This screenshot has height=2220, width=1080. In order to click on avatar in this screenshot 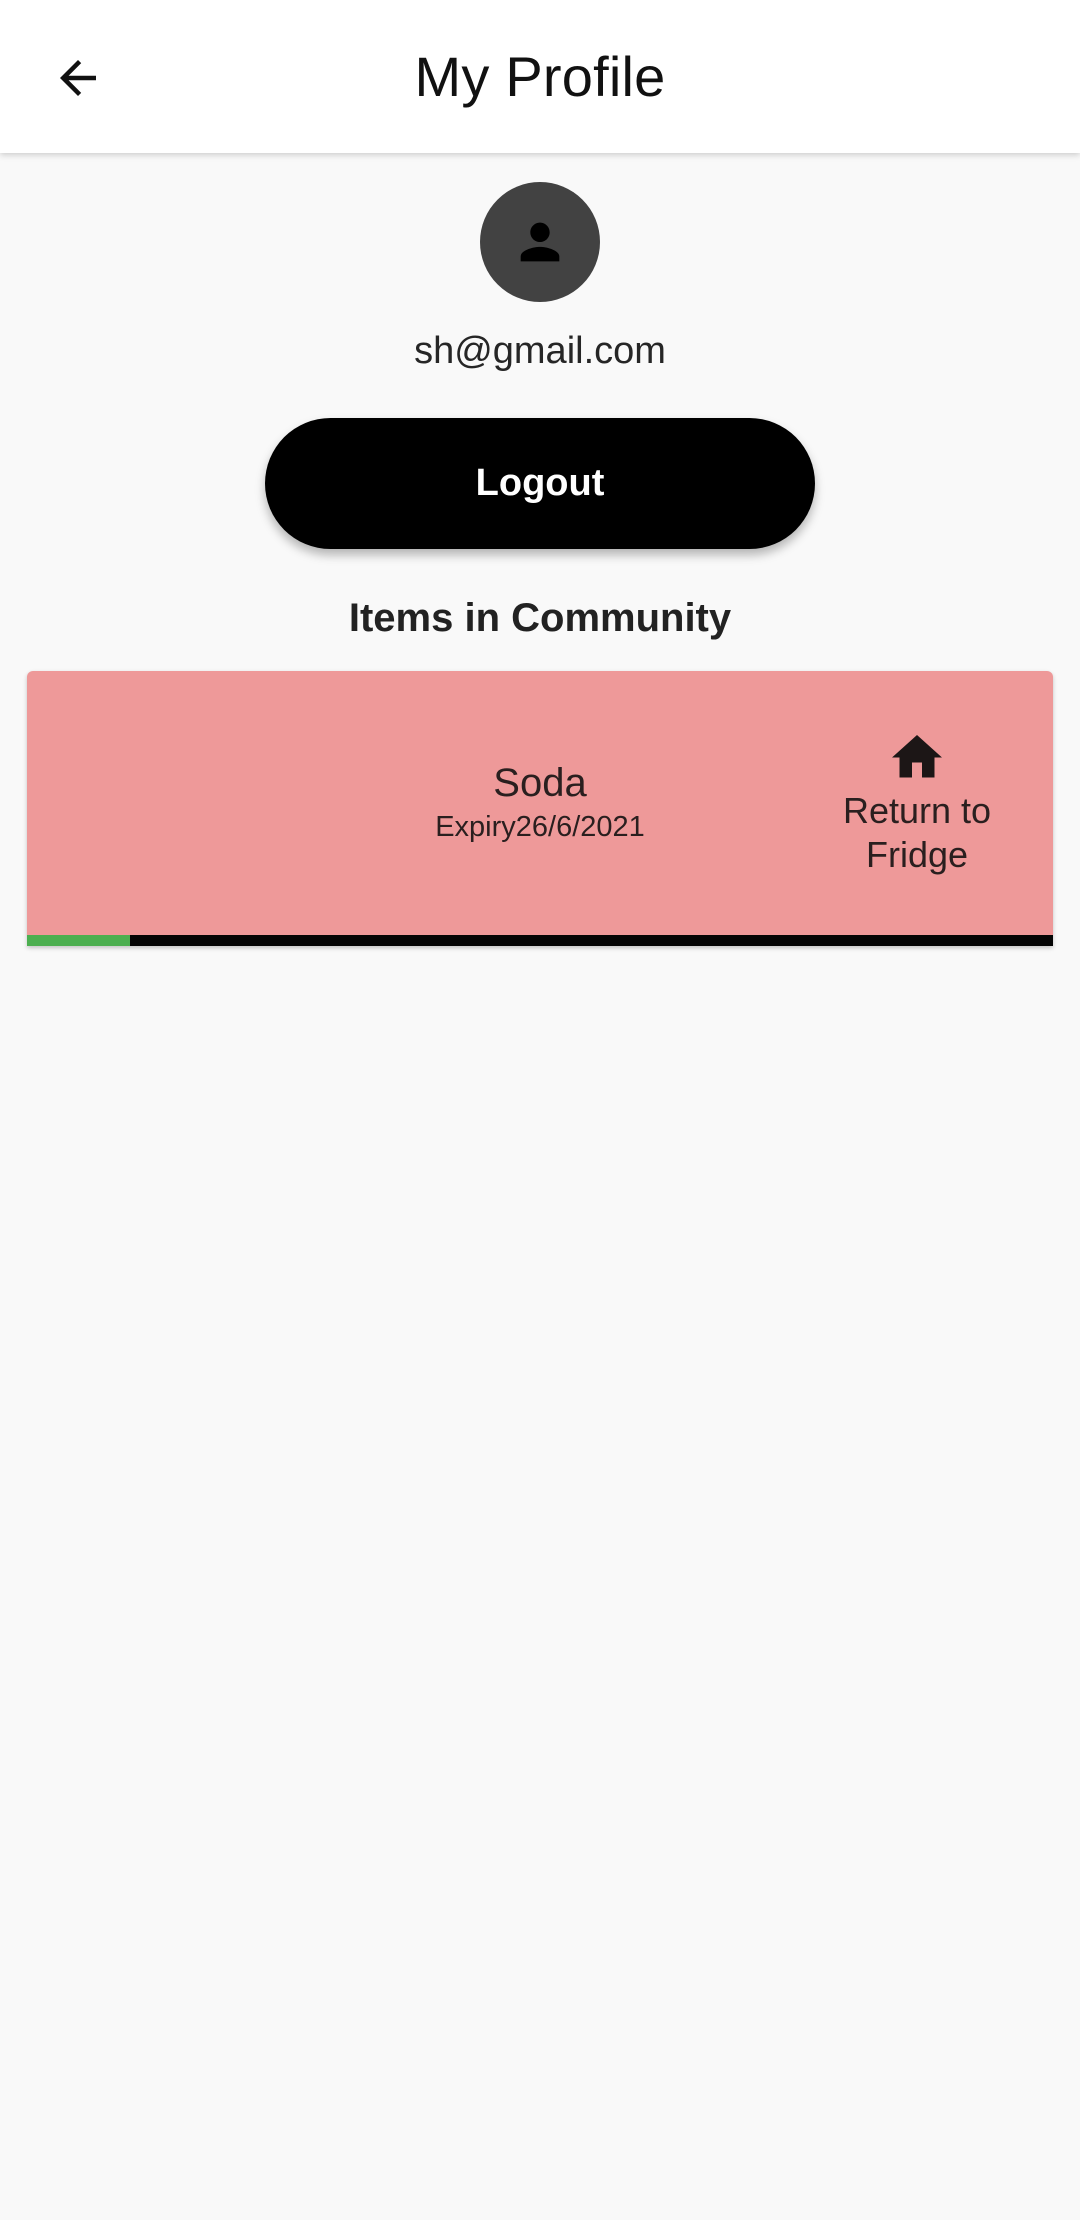, I will do `click(540, 242)`.